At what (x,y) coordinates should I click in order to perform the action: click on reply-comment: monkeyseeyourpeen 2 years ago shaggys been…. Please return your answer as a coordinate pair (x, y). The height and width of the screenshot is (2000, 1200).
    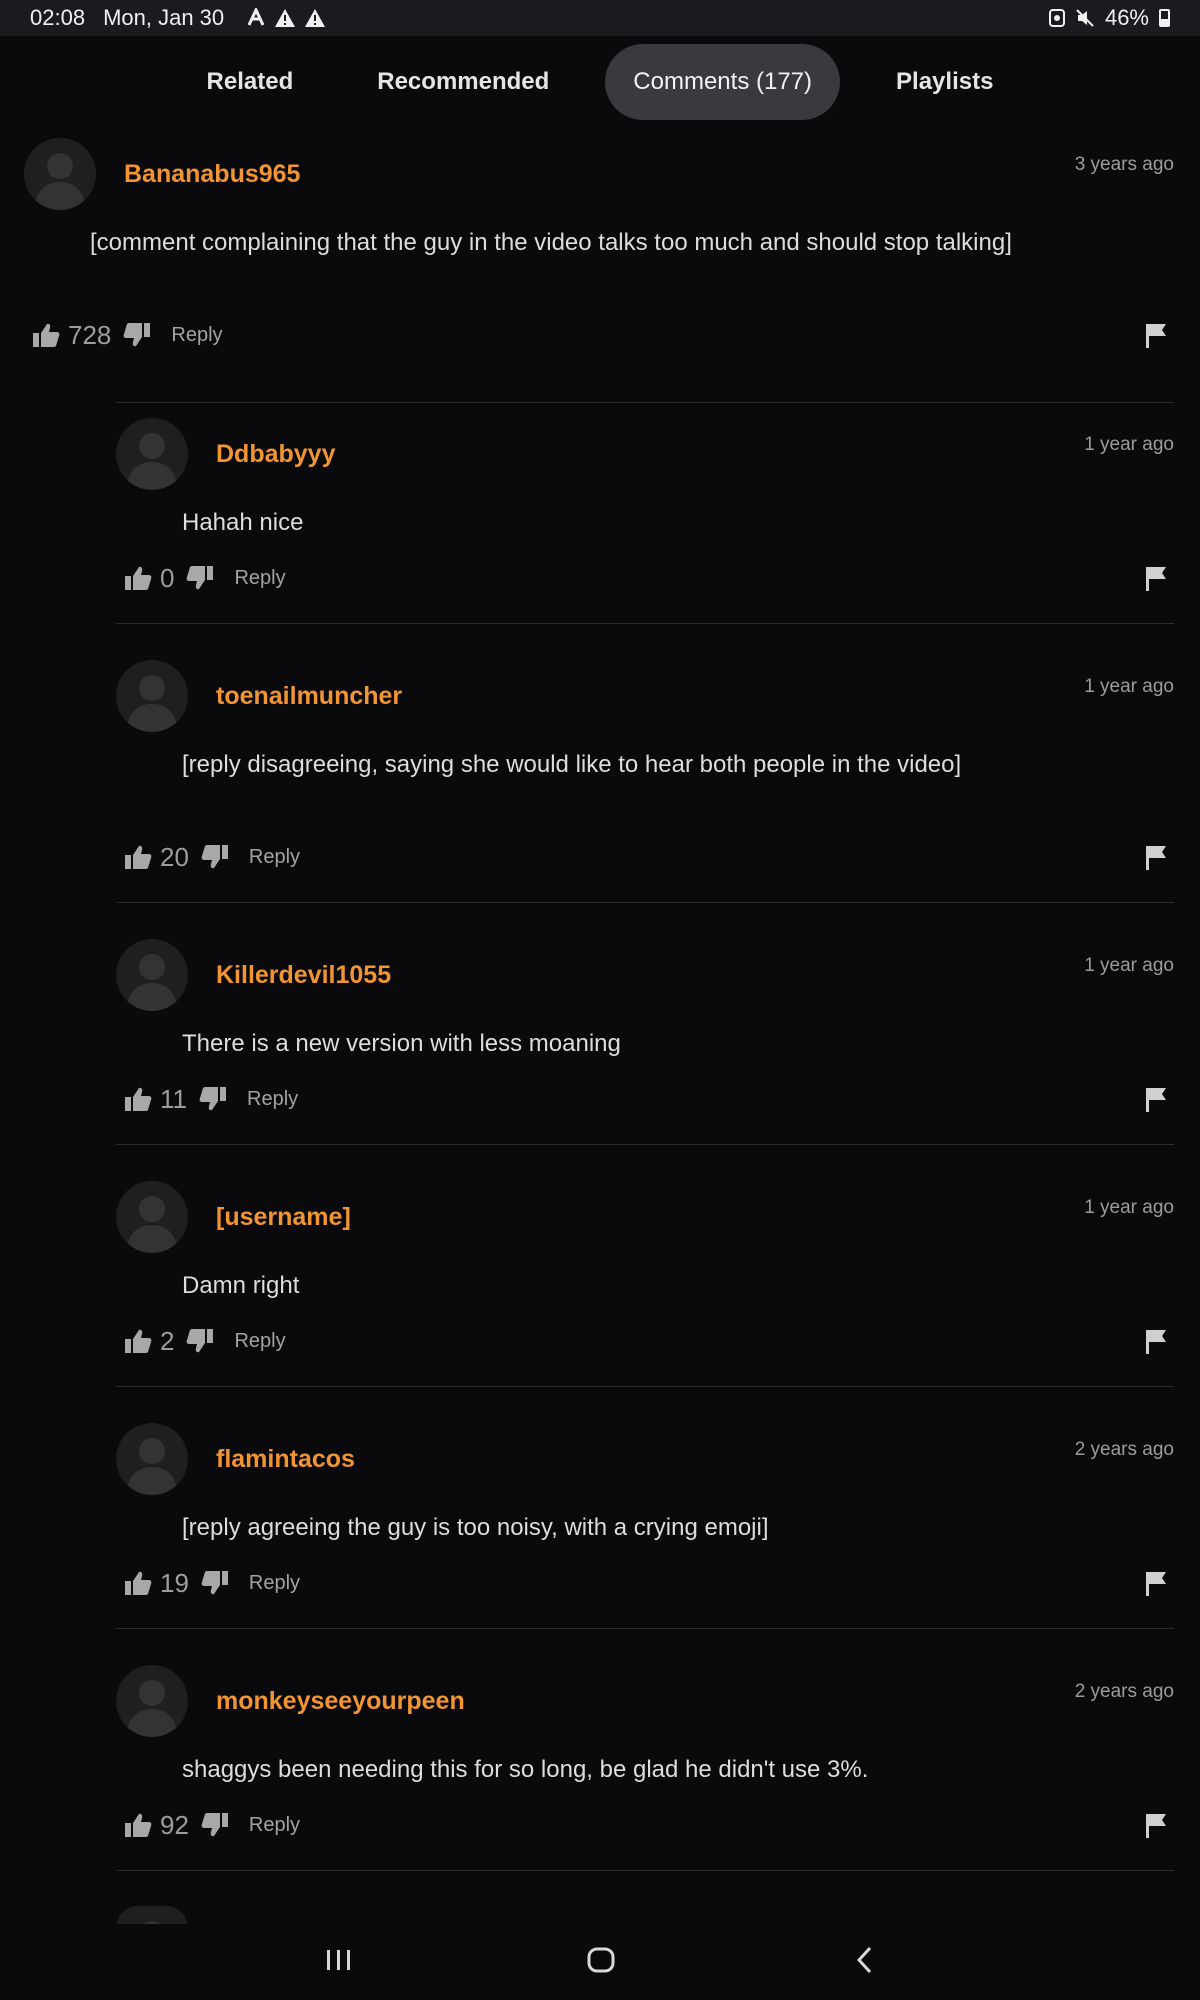
    Looking at the image, I should click on (645, 1756).